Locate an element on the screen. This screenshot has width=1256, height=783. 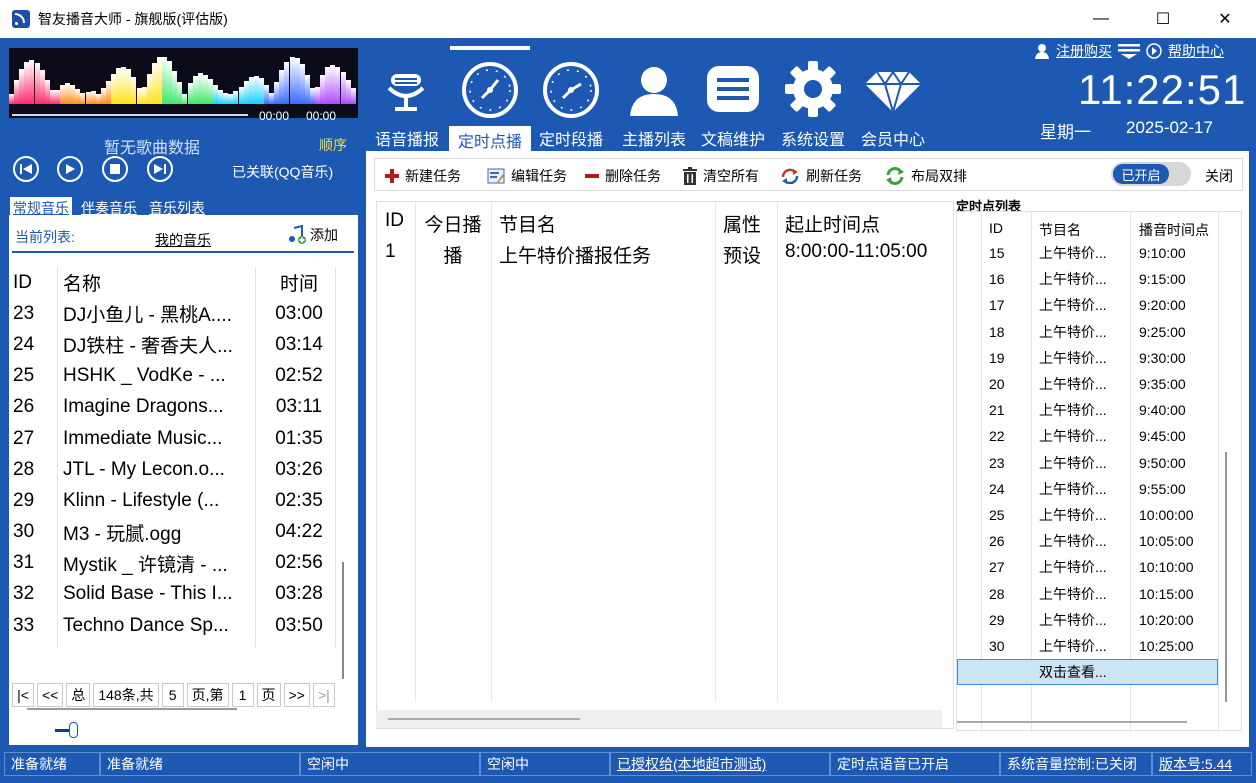
status-license-link: 已授权给(本地超市测试) is located at coordinates (720, 764).